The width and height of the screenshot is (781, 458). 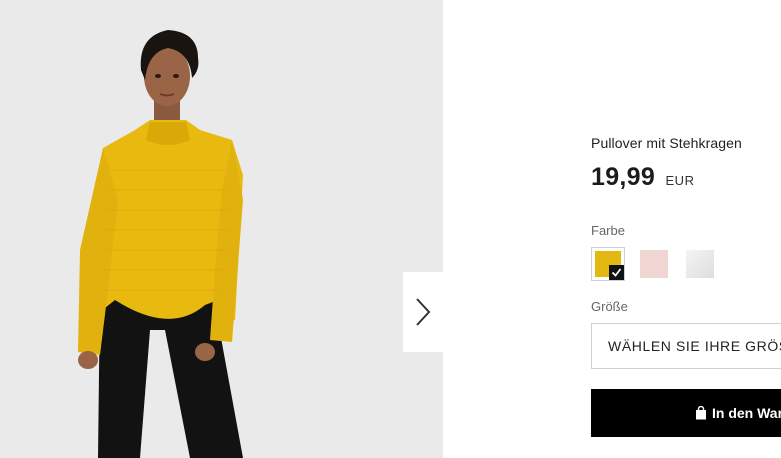 I want to click on color-swatch-light-pink, so click(x=654, y=264).